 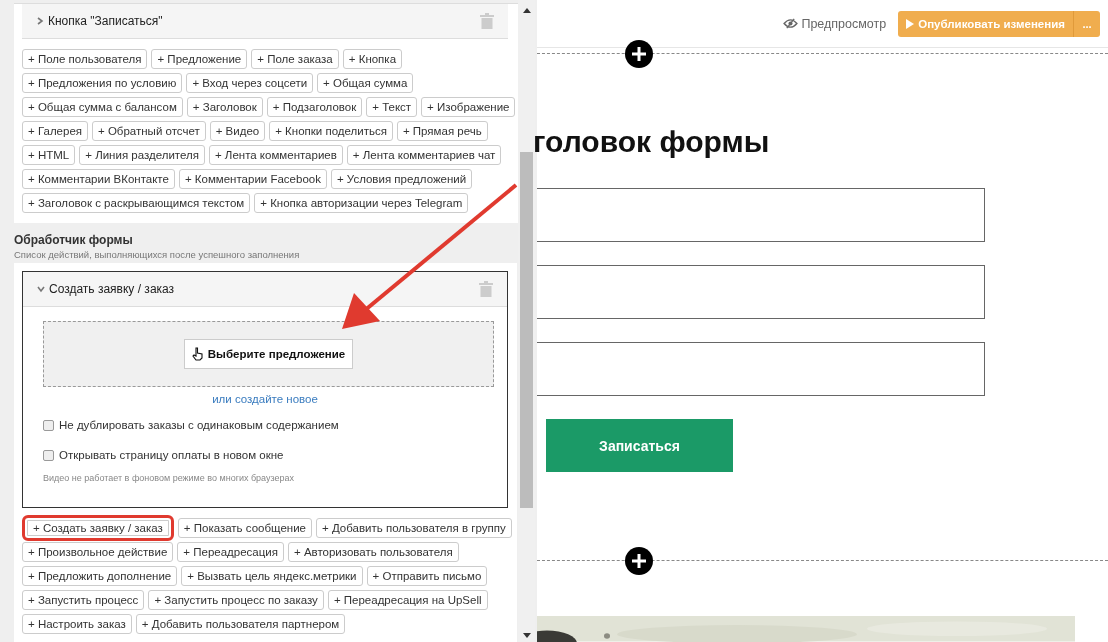 I want to click on add-element-button: + Предложения по условию, so click(x=102, y=83).